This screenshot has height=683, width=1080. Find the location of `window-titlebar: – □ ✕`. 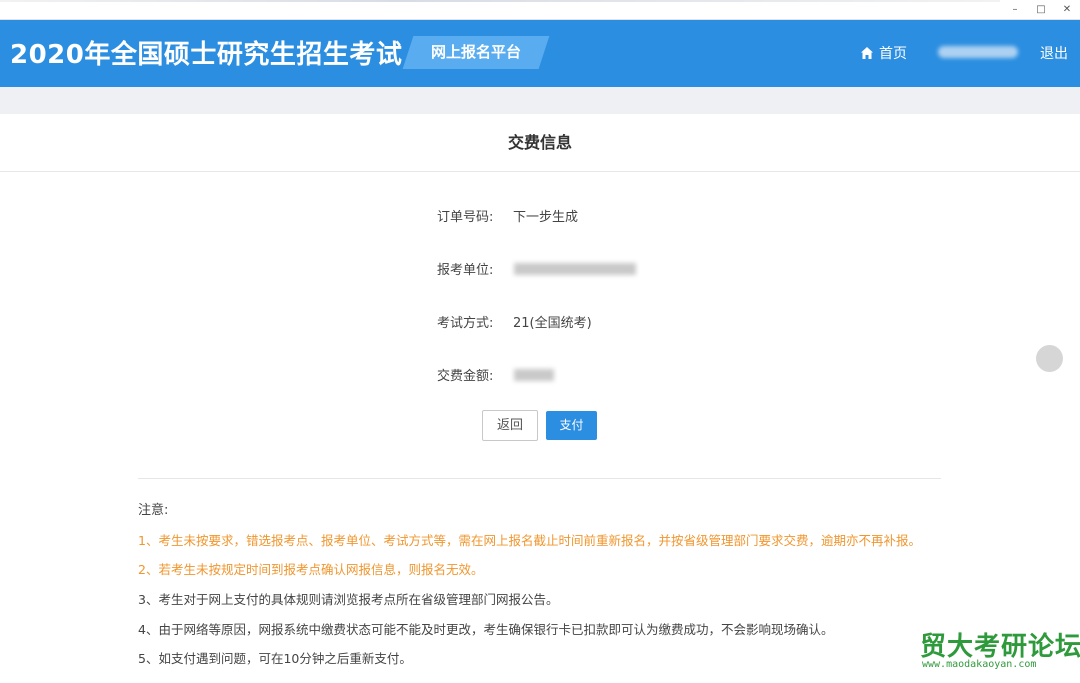

window-titlebar: – □ ✕ is located at coordinates (540, 10).